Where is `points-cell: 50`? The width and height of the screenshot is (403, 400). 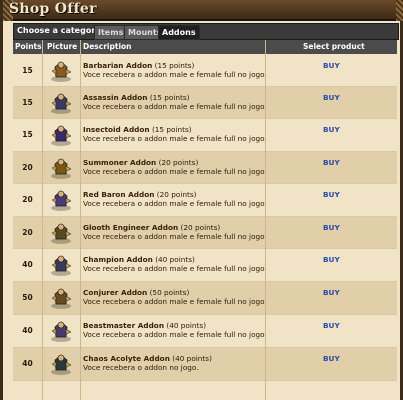 points-cell: 50 is located at coordinates (27, 297).